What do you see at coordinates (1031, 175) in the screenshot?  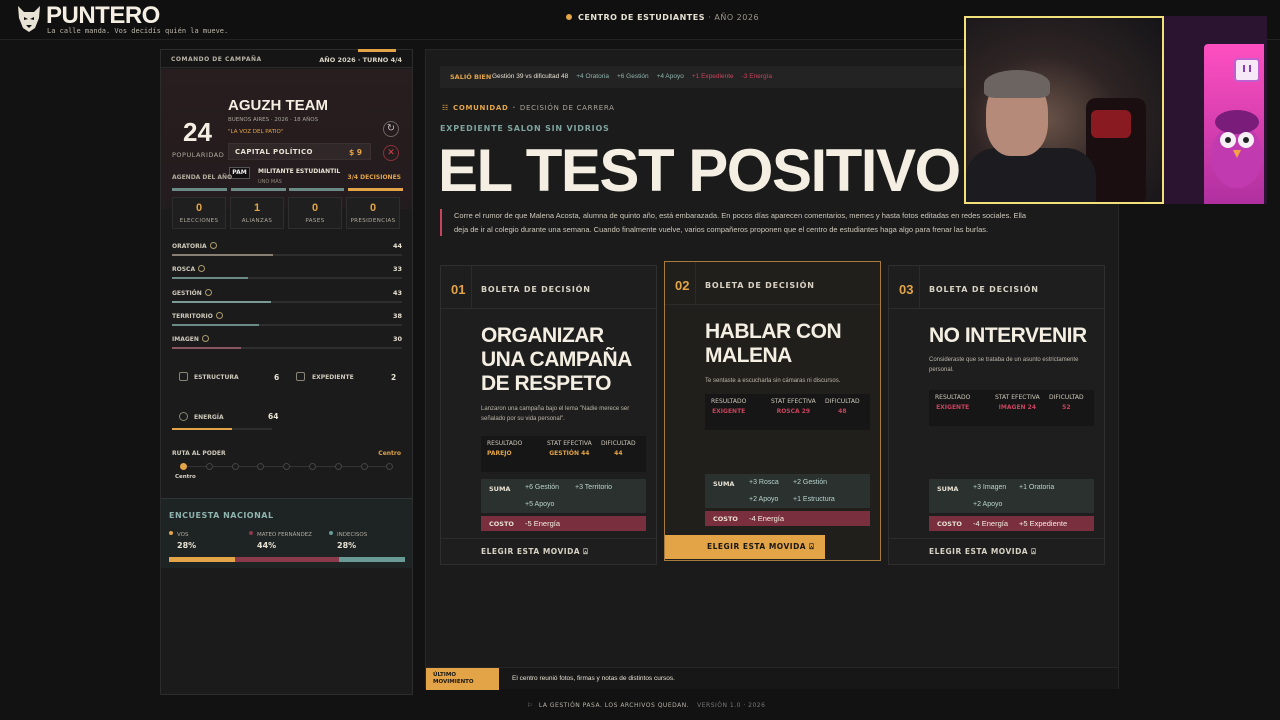 I see `webcam-person-body` at bounding box center [1031, 175].